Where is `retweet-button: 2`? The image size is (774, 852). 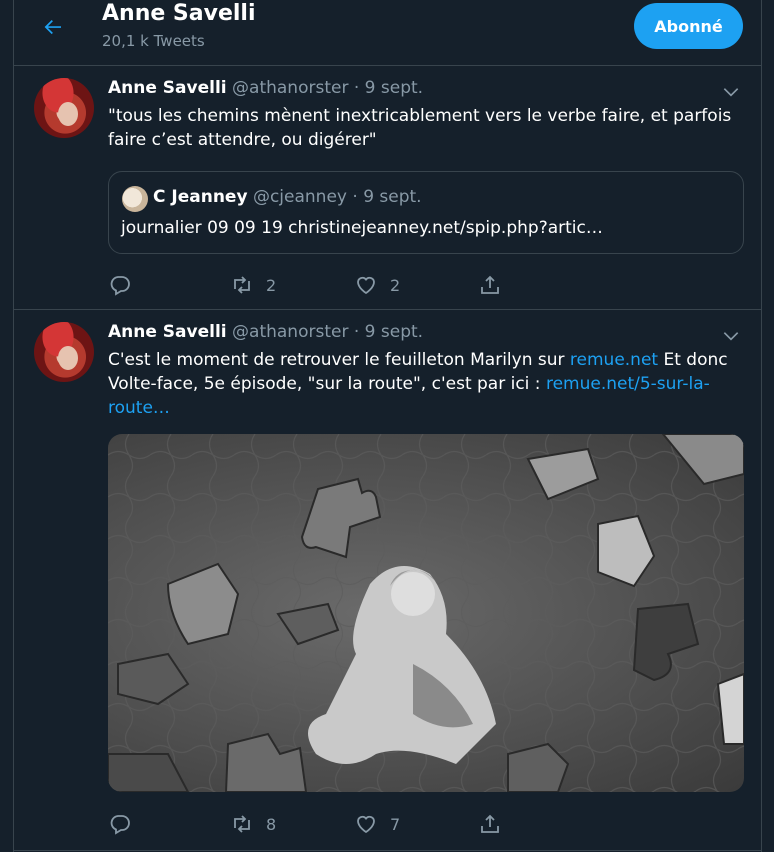 retweet-button: 2 is located at coordinates (253, 285).